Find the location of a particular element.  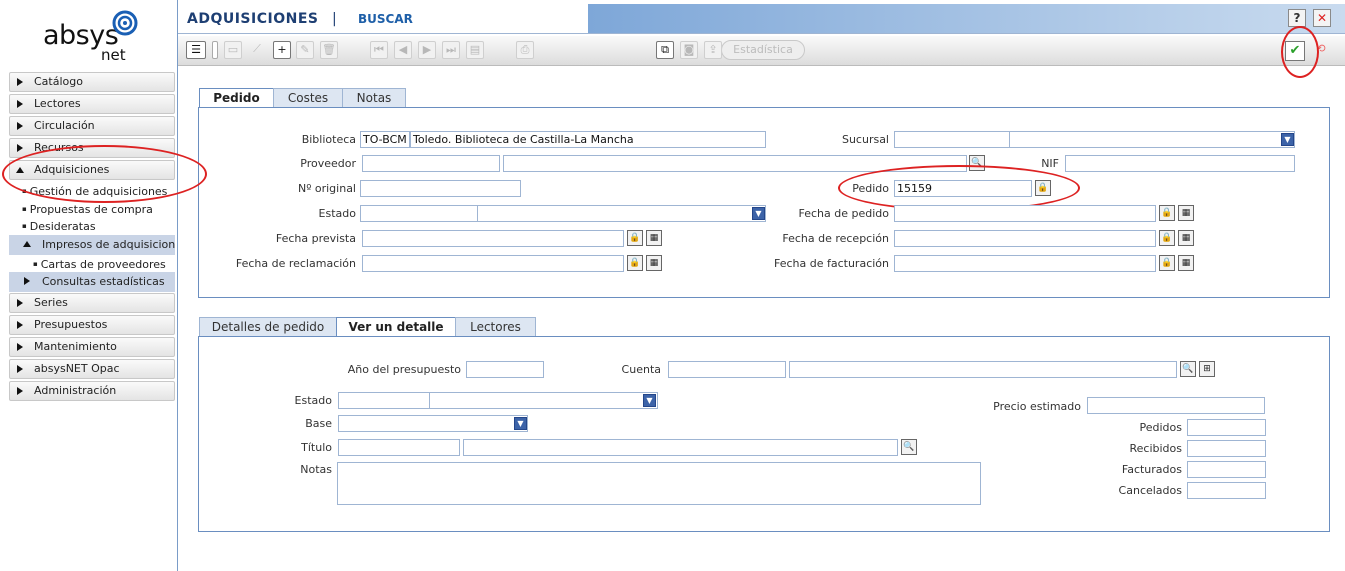

sidebar-item-presupuestos: Presupuestos is located at coordinates (92, 325).